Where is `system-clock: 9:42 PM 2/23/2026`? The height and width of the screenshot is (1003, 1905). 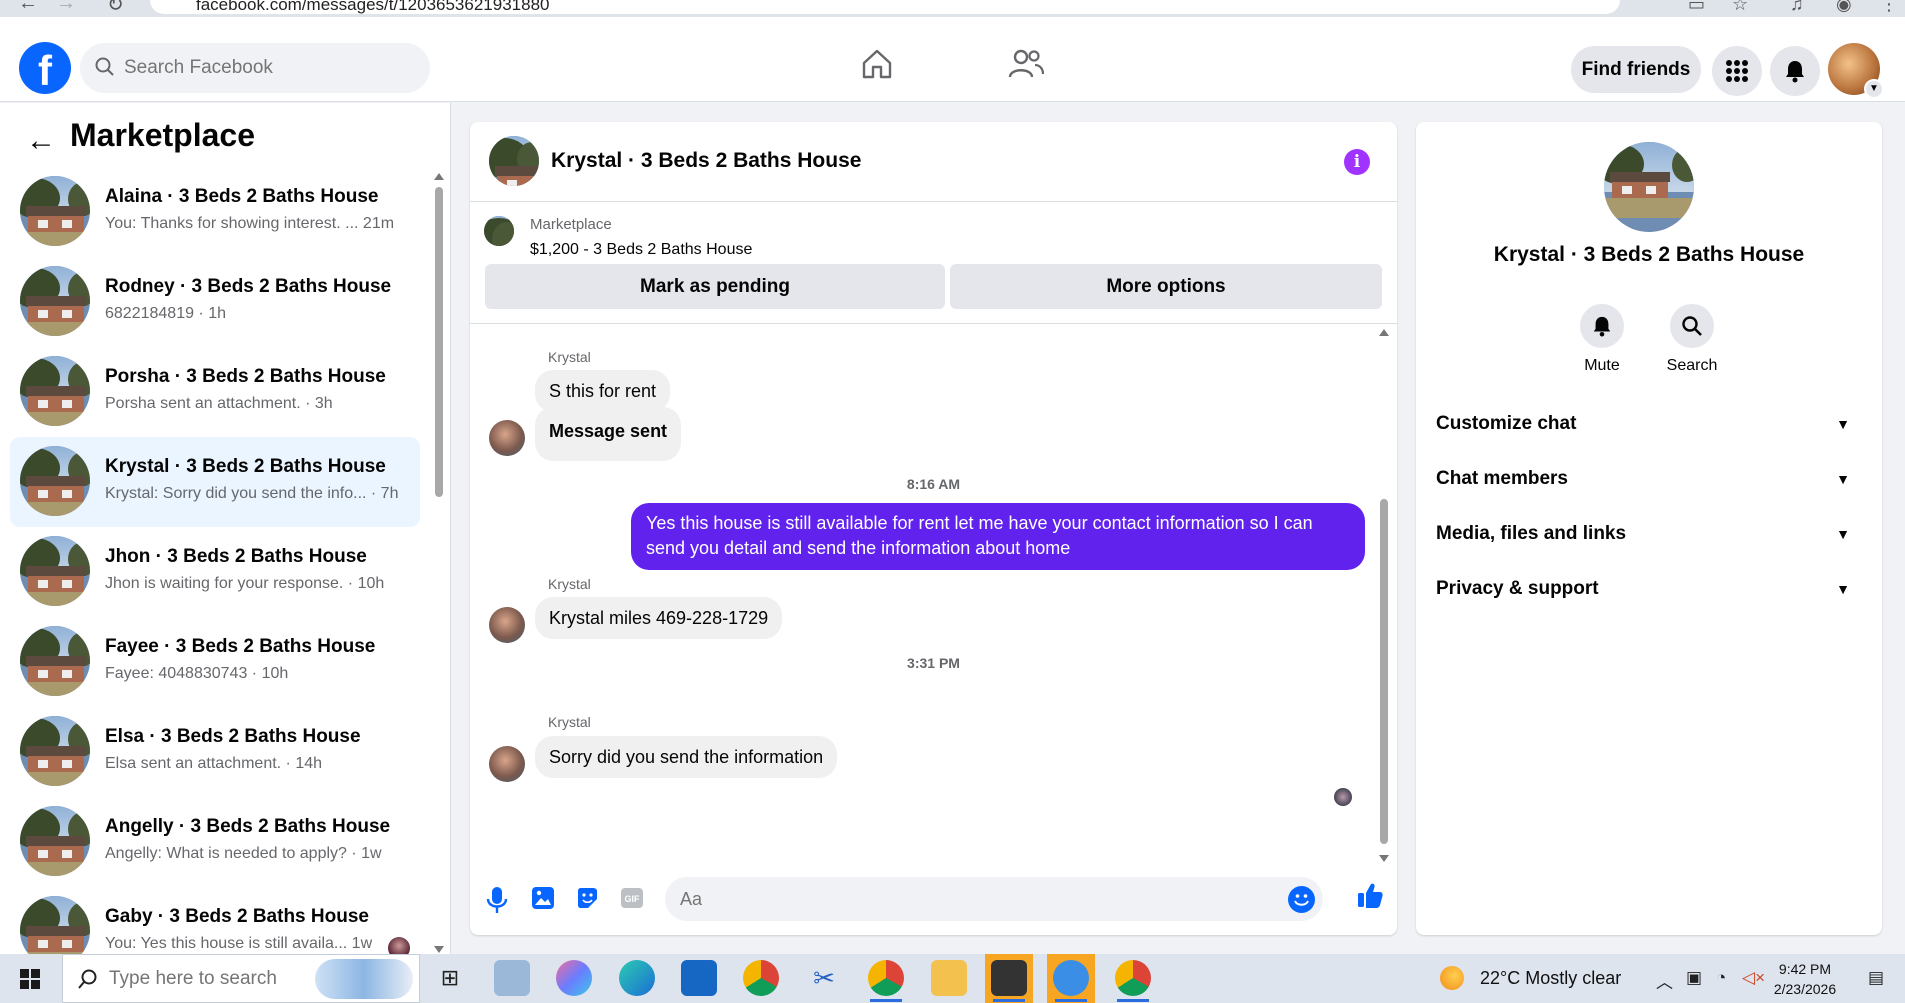 system-clock: 9:42 PM 2/23/2026 is located at coordinates (1805, 979).